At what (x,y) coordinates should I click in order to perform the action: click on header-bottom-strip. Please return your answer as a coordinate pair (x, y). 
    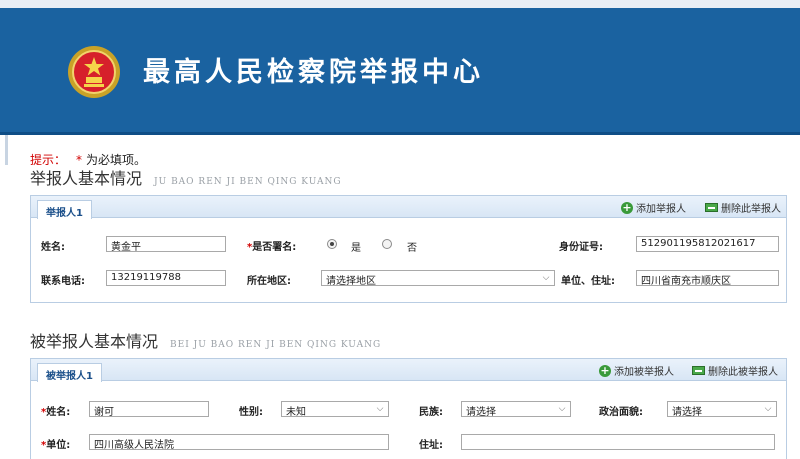
    Looking at the image, I should click on (400, 133).